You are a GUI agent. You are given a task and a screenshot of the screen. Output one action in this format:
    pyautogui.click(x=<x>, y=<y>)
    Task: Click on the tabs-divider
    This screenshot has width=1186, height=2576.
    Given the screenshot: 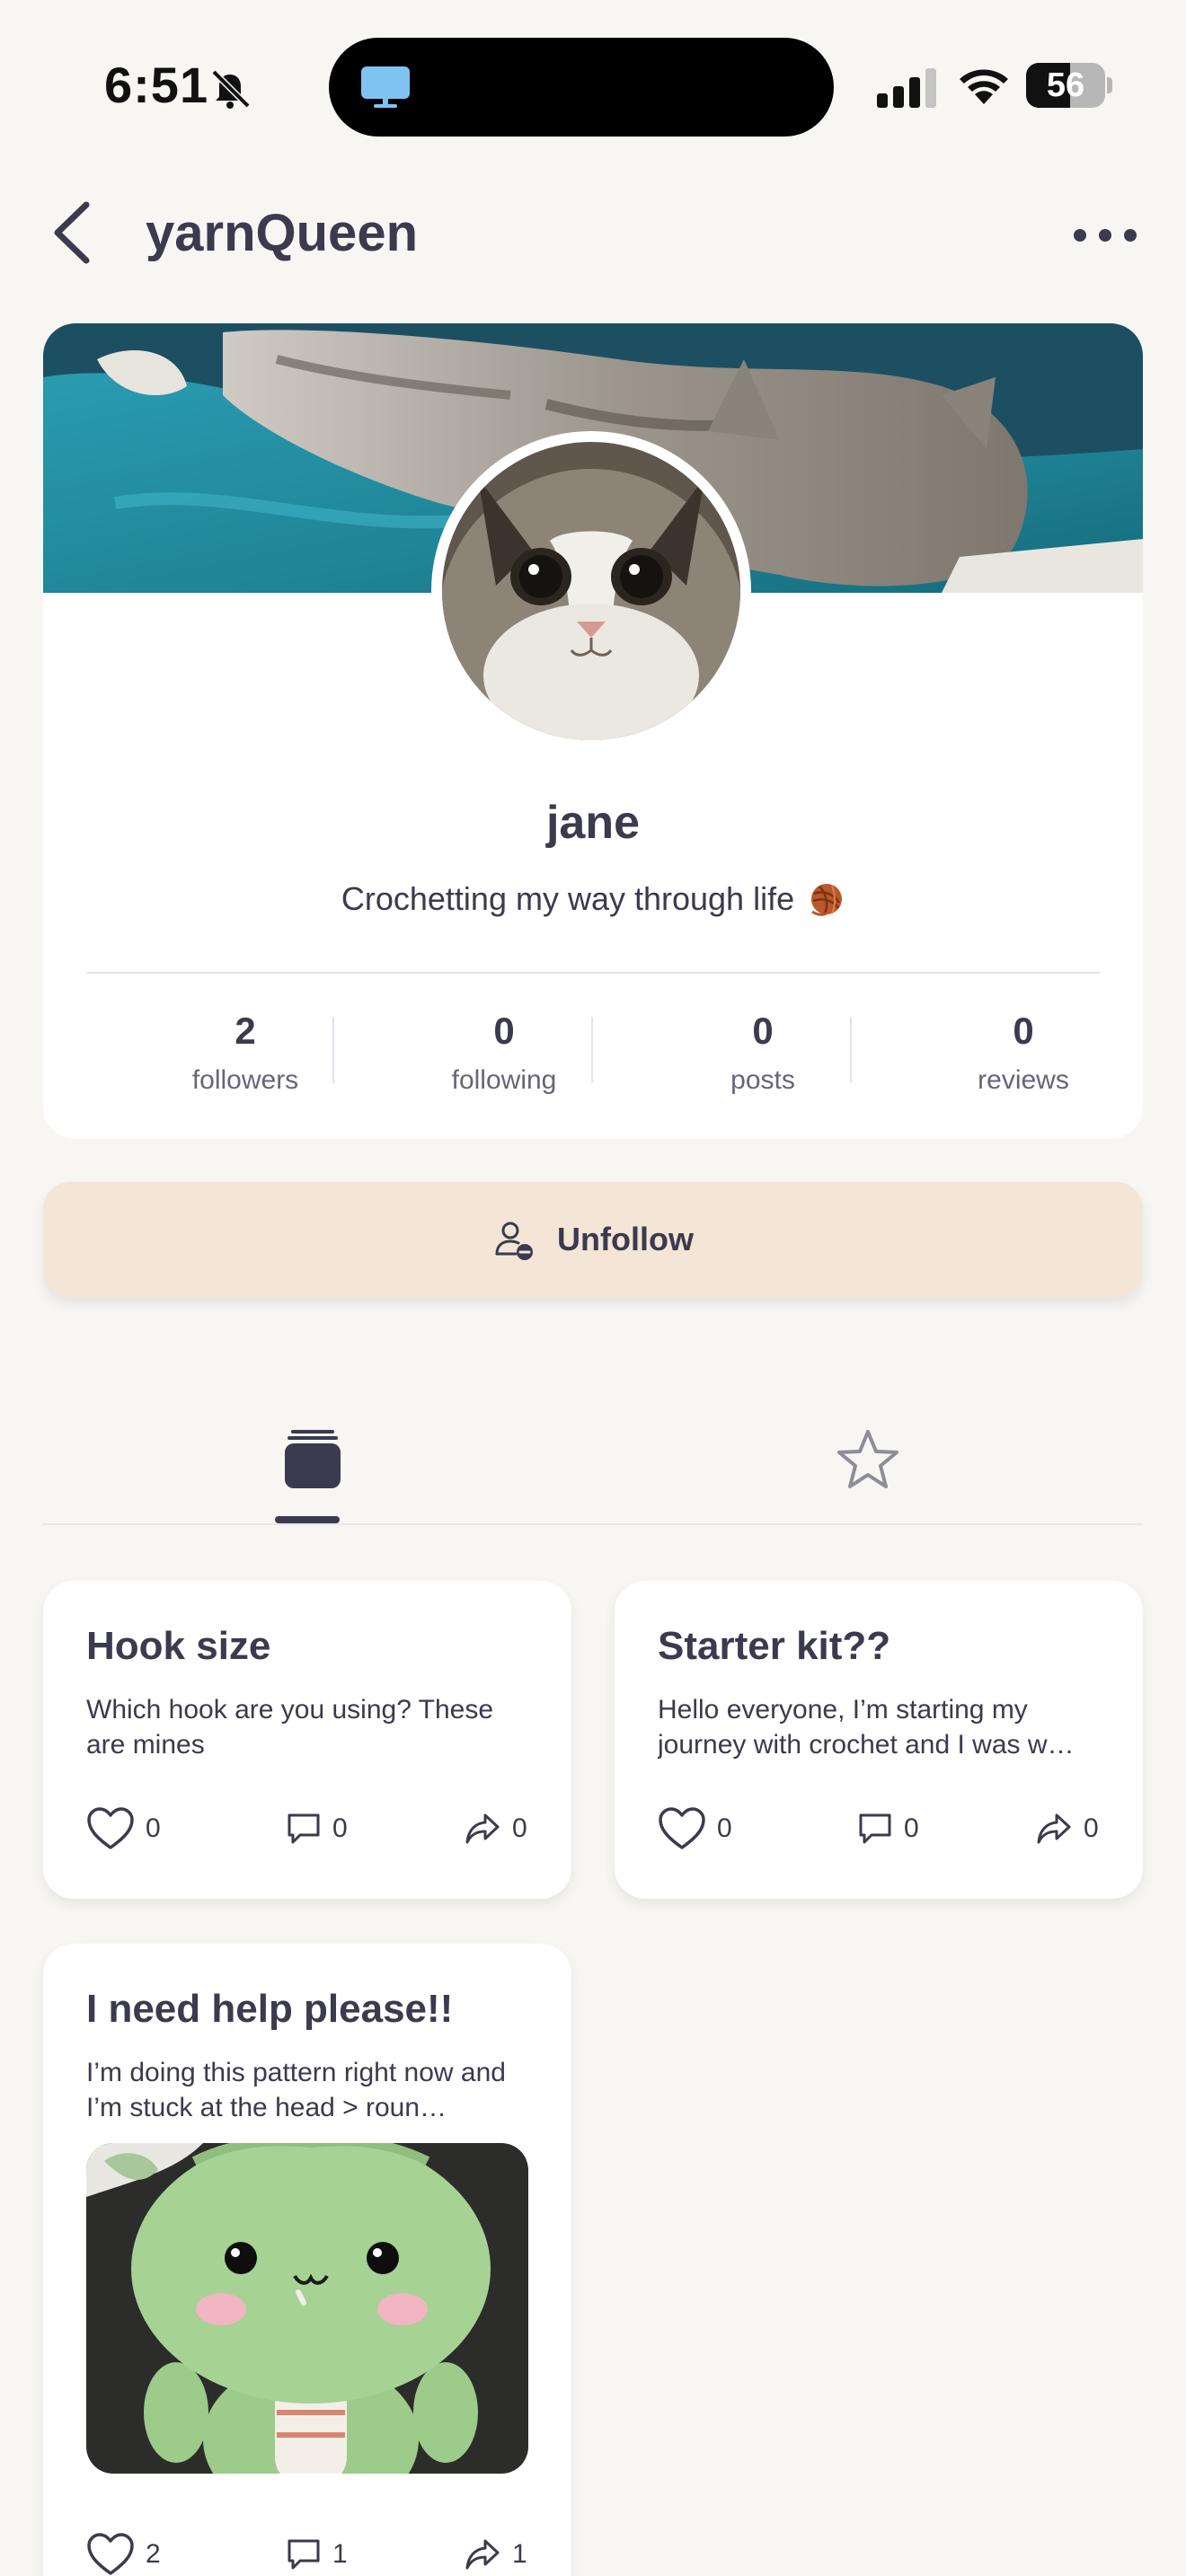 What is the action you would take?
    pyautogui.click(x=593, y=1524)
    